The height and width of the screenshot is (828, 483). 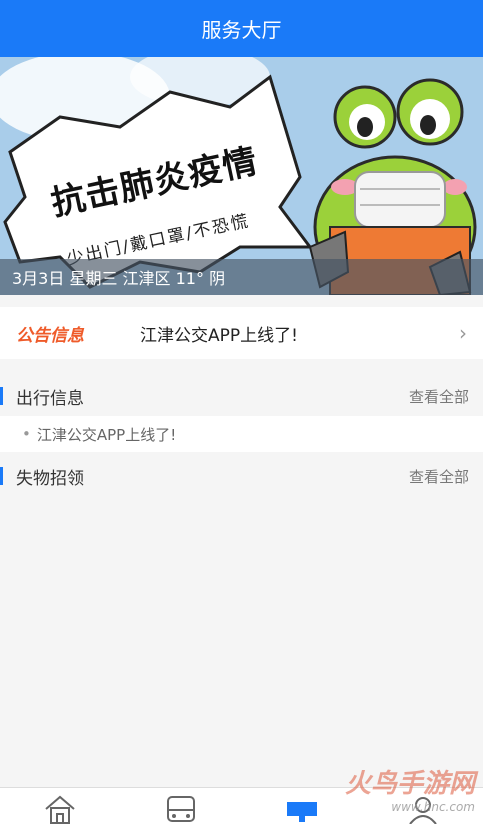 What do you see at coordinates (409, 784) in the screenshot?
I see `watermark-text: 火鸟手游网` at bounding box center [409, 784].